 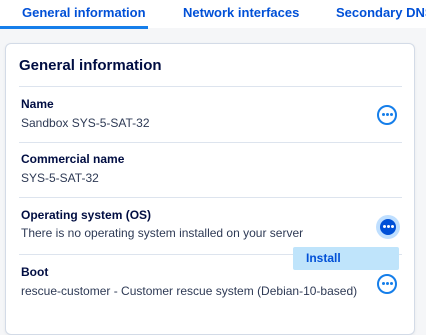 What do you see at coordinates (84, 12) in the screenshot?
I see `tab-general-information: General information` at bounding box center [84, 12].